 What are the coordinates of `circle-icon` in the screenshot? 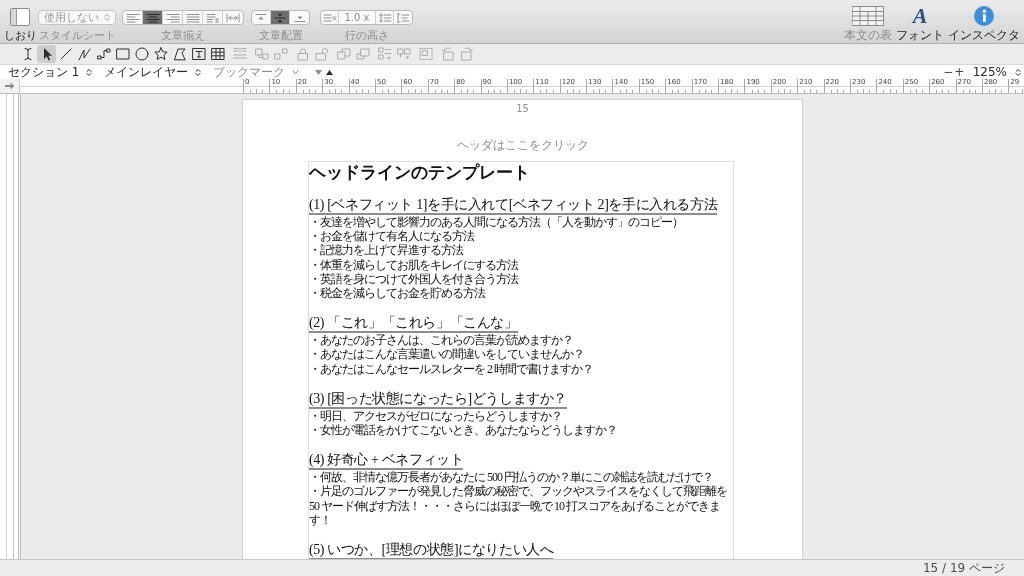 It's located at (141, 54).